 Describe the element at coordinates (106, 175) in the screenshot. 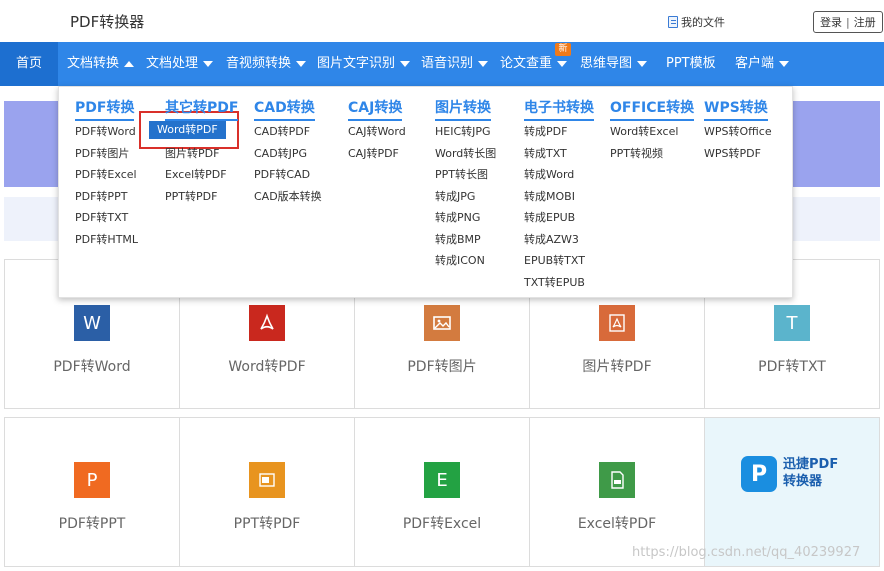

I see `menu-item: PDF转Excel` at that location.